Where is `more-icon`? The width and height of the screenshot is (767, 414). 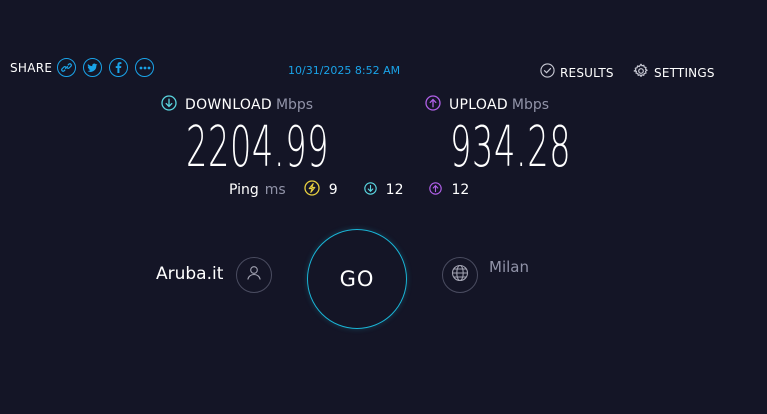 more-icon is located at coordinates (145, 67).